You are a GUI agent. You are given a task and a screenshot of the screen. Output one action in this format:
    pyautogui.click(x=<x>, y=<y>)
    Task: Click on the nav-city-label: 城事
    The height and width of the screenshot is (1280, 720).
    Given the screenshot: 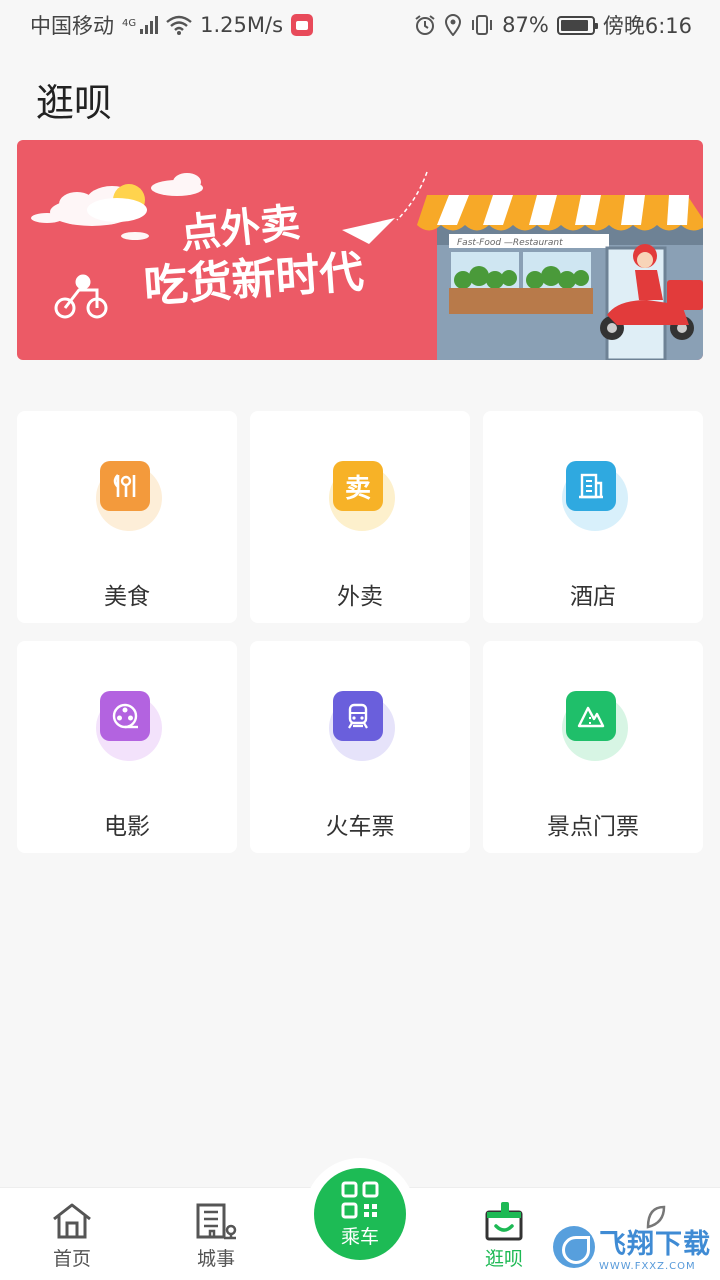 What is the action you would take?
    pyautogui.click(x=215, y=1259)
    